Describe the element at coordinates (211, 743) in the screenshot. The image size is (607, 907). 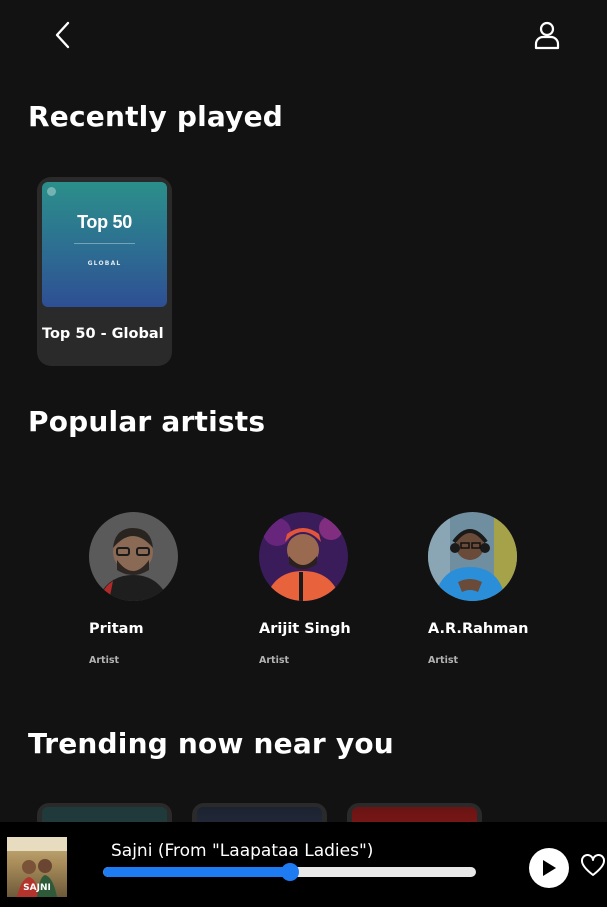
I see `trending-heading: Trending now near you` at that location.